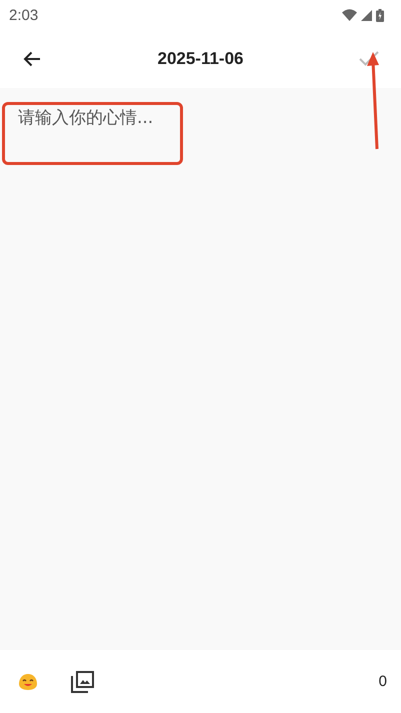 The height and width of the screenshot is (713, 401). I want to click on back-arrow-icon, so click(32, 59).